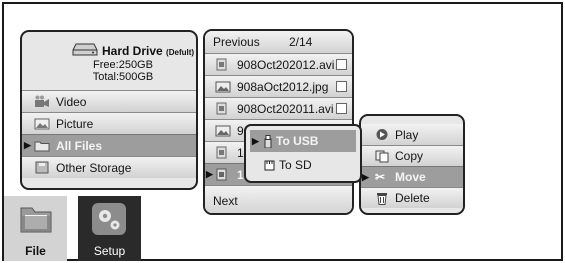  What do you see at coordinates (42, 124) in the screenshot?
I see `picture-icon` at bounding box center [42, 124].